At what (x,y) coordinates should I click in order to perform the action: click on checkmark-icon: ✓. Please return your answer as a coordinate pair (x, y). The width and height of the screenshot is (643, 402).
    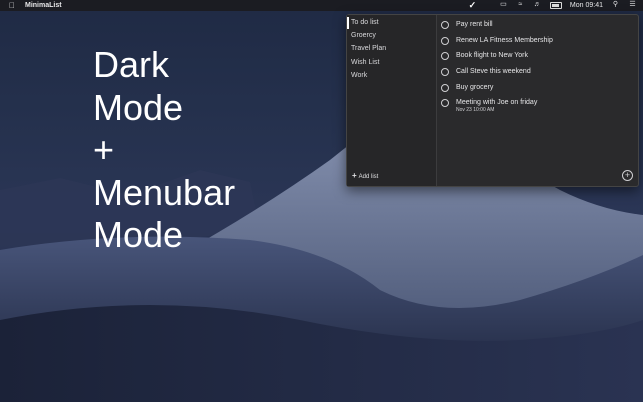
    Looking at the image, I should click on (472, 5).